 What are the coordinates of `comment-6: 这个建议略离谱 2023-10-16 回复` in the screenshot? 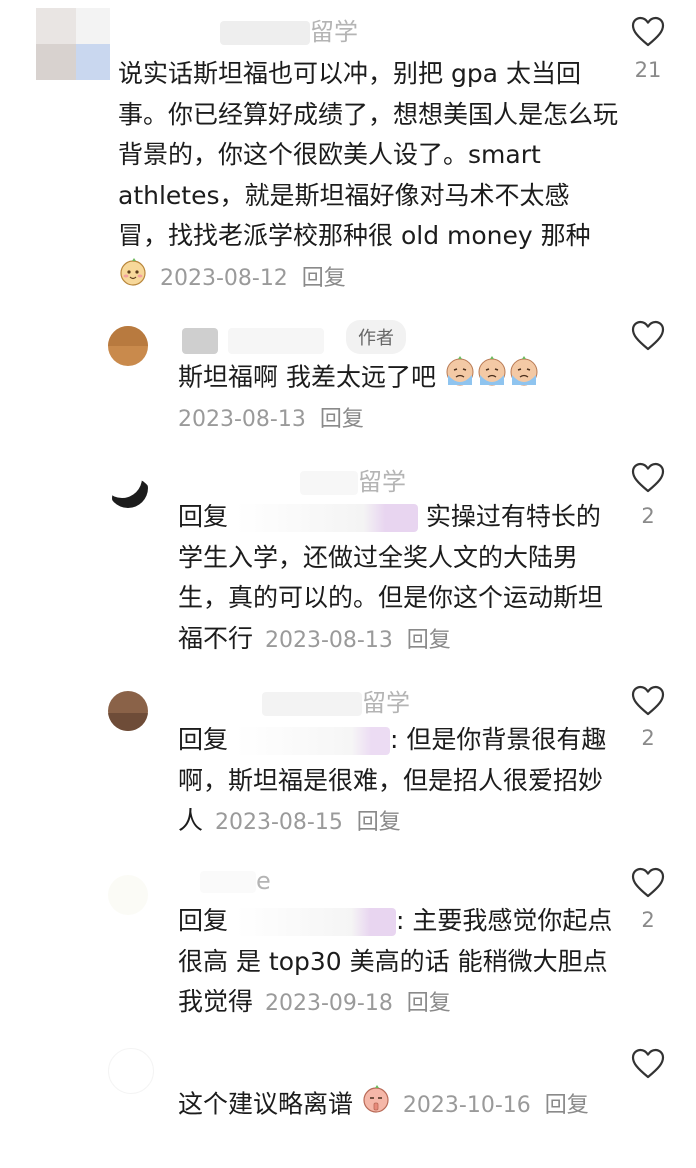 It's located at (348, 1104).